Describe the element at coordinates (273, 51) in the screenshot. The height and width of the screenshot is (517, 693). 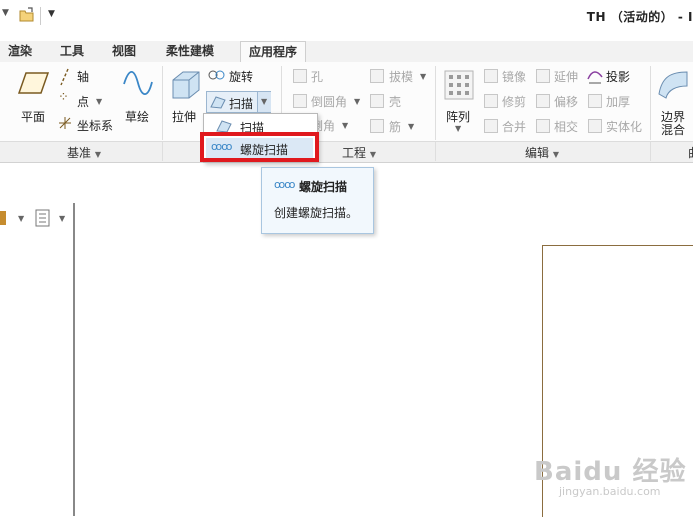
I see `tab-applications: 应用程序` at that location.